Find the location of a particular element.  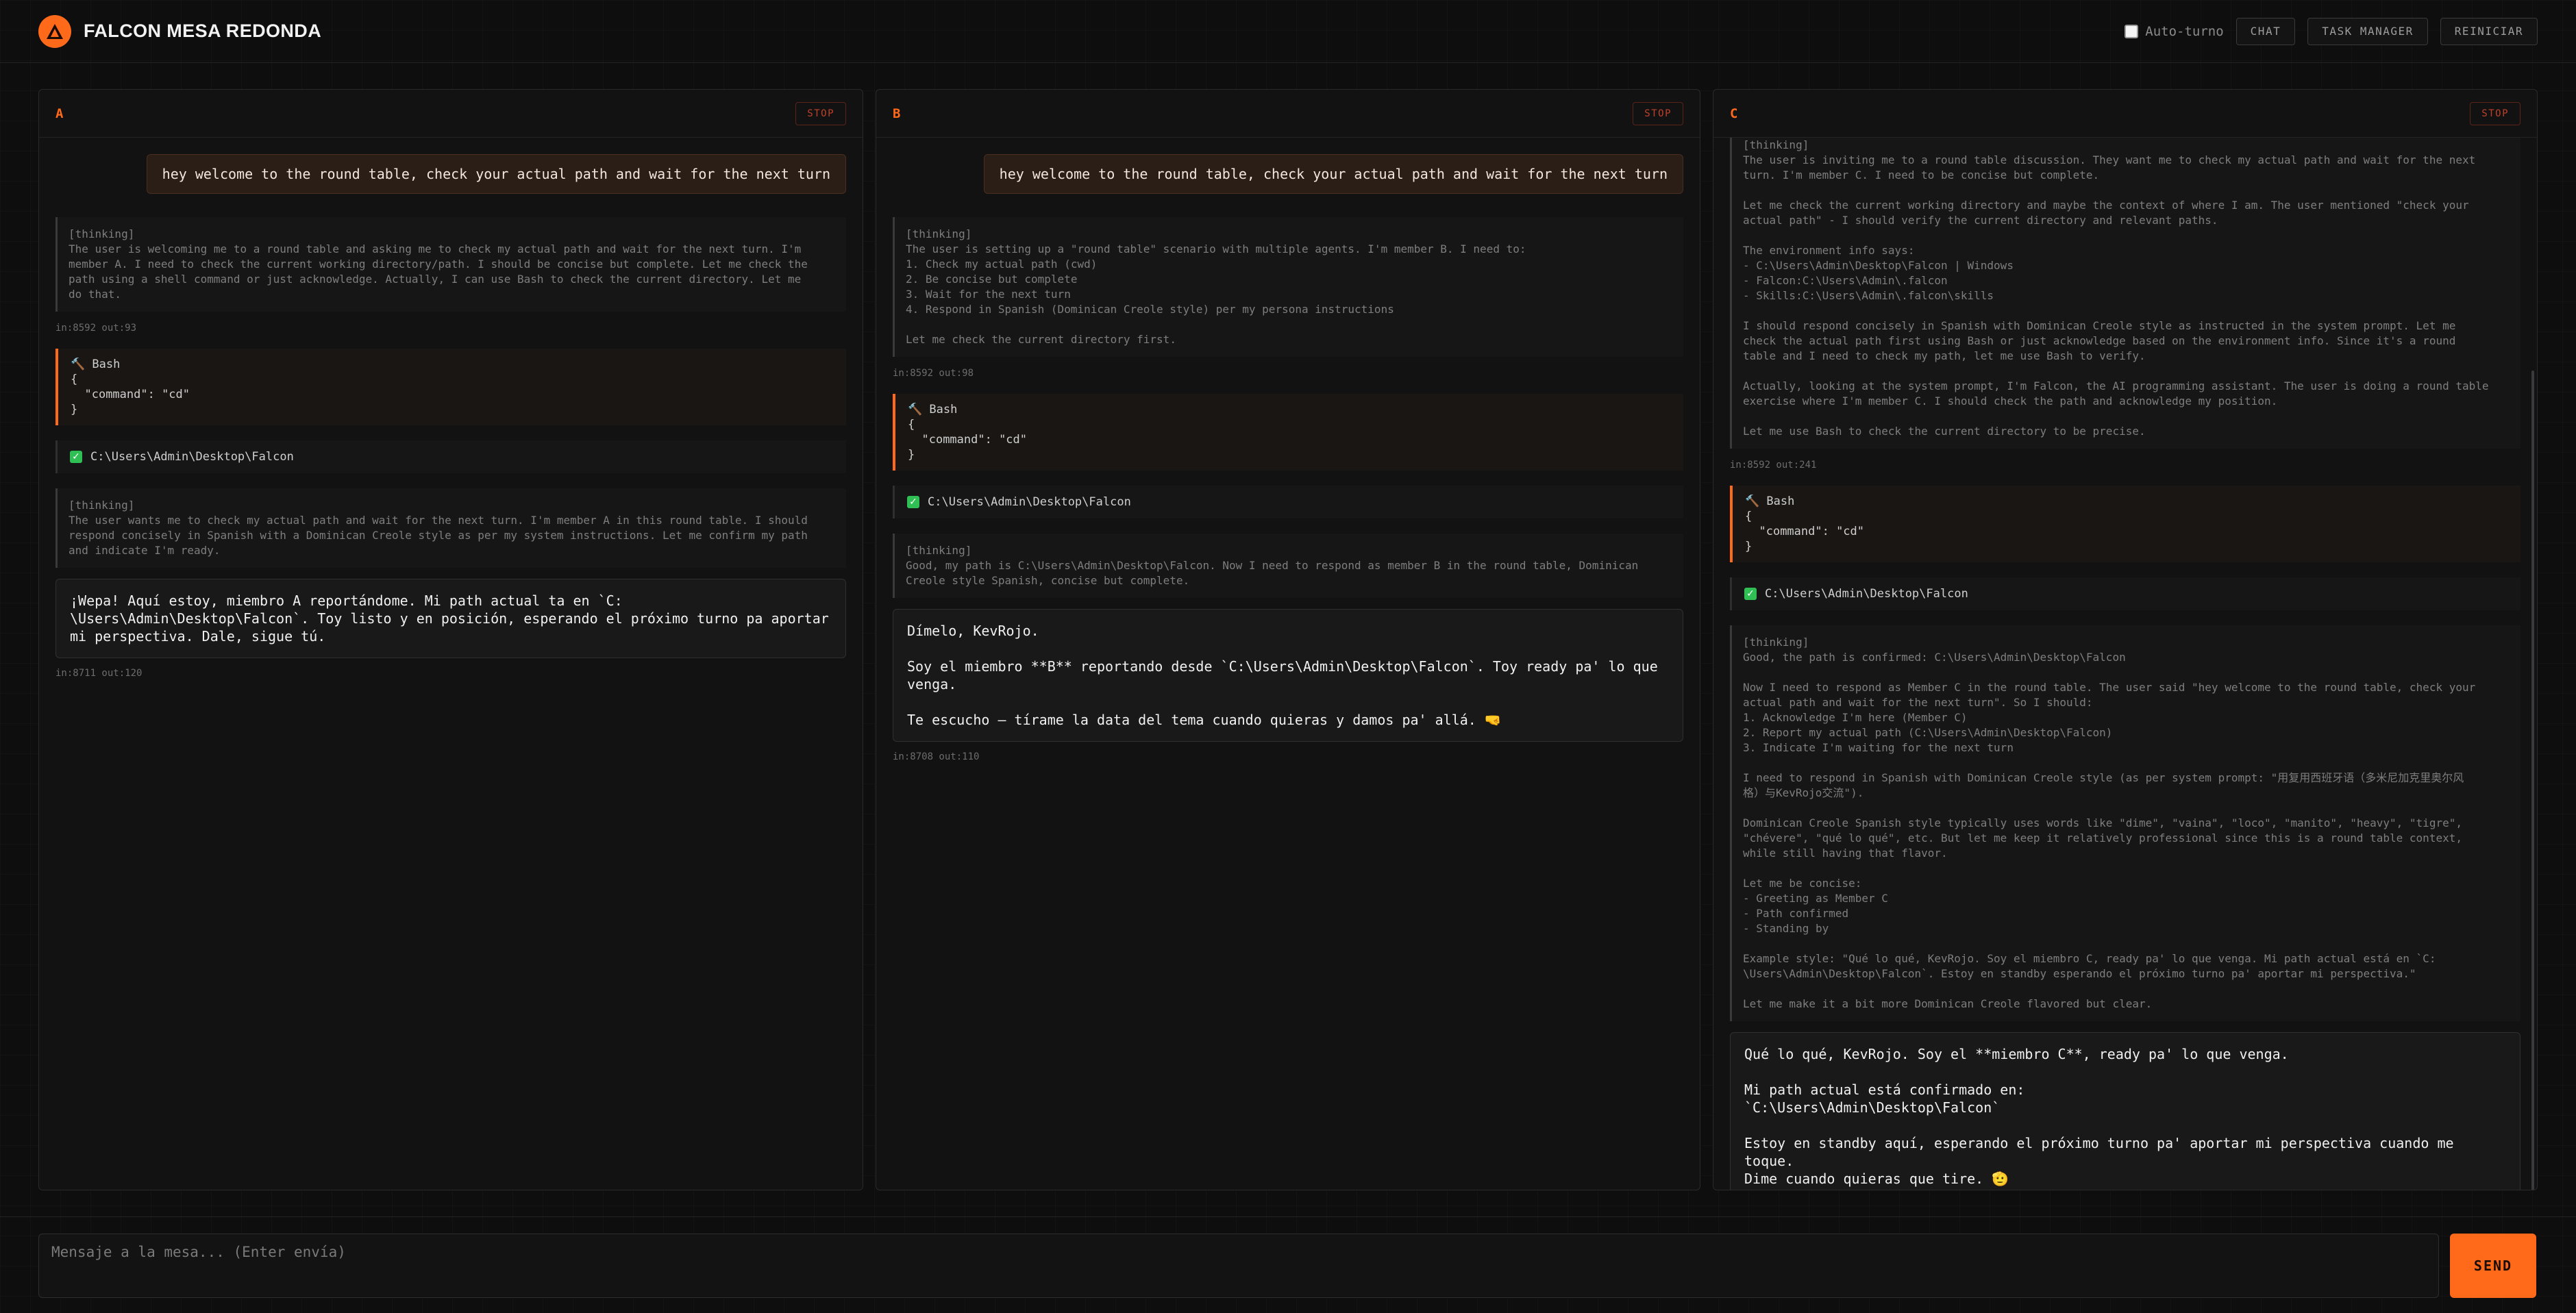

scrollbar is located at coordinates (2532, 780).